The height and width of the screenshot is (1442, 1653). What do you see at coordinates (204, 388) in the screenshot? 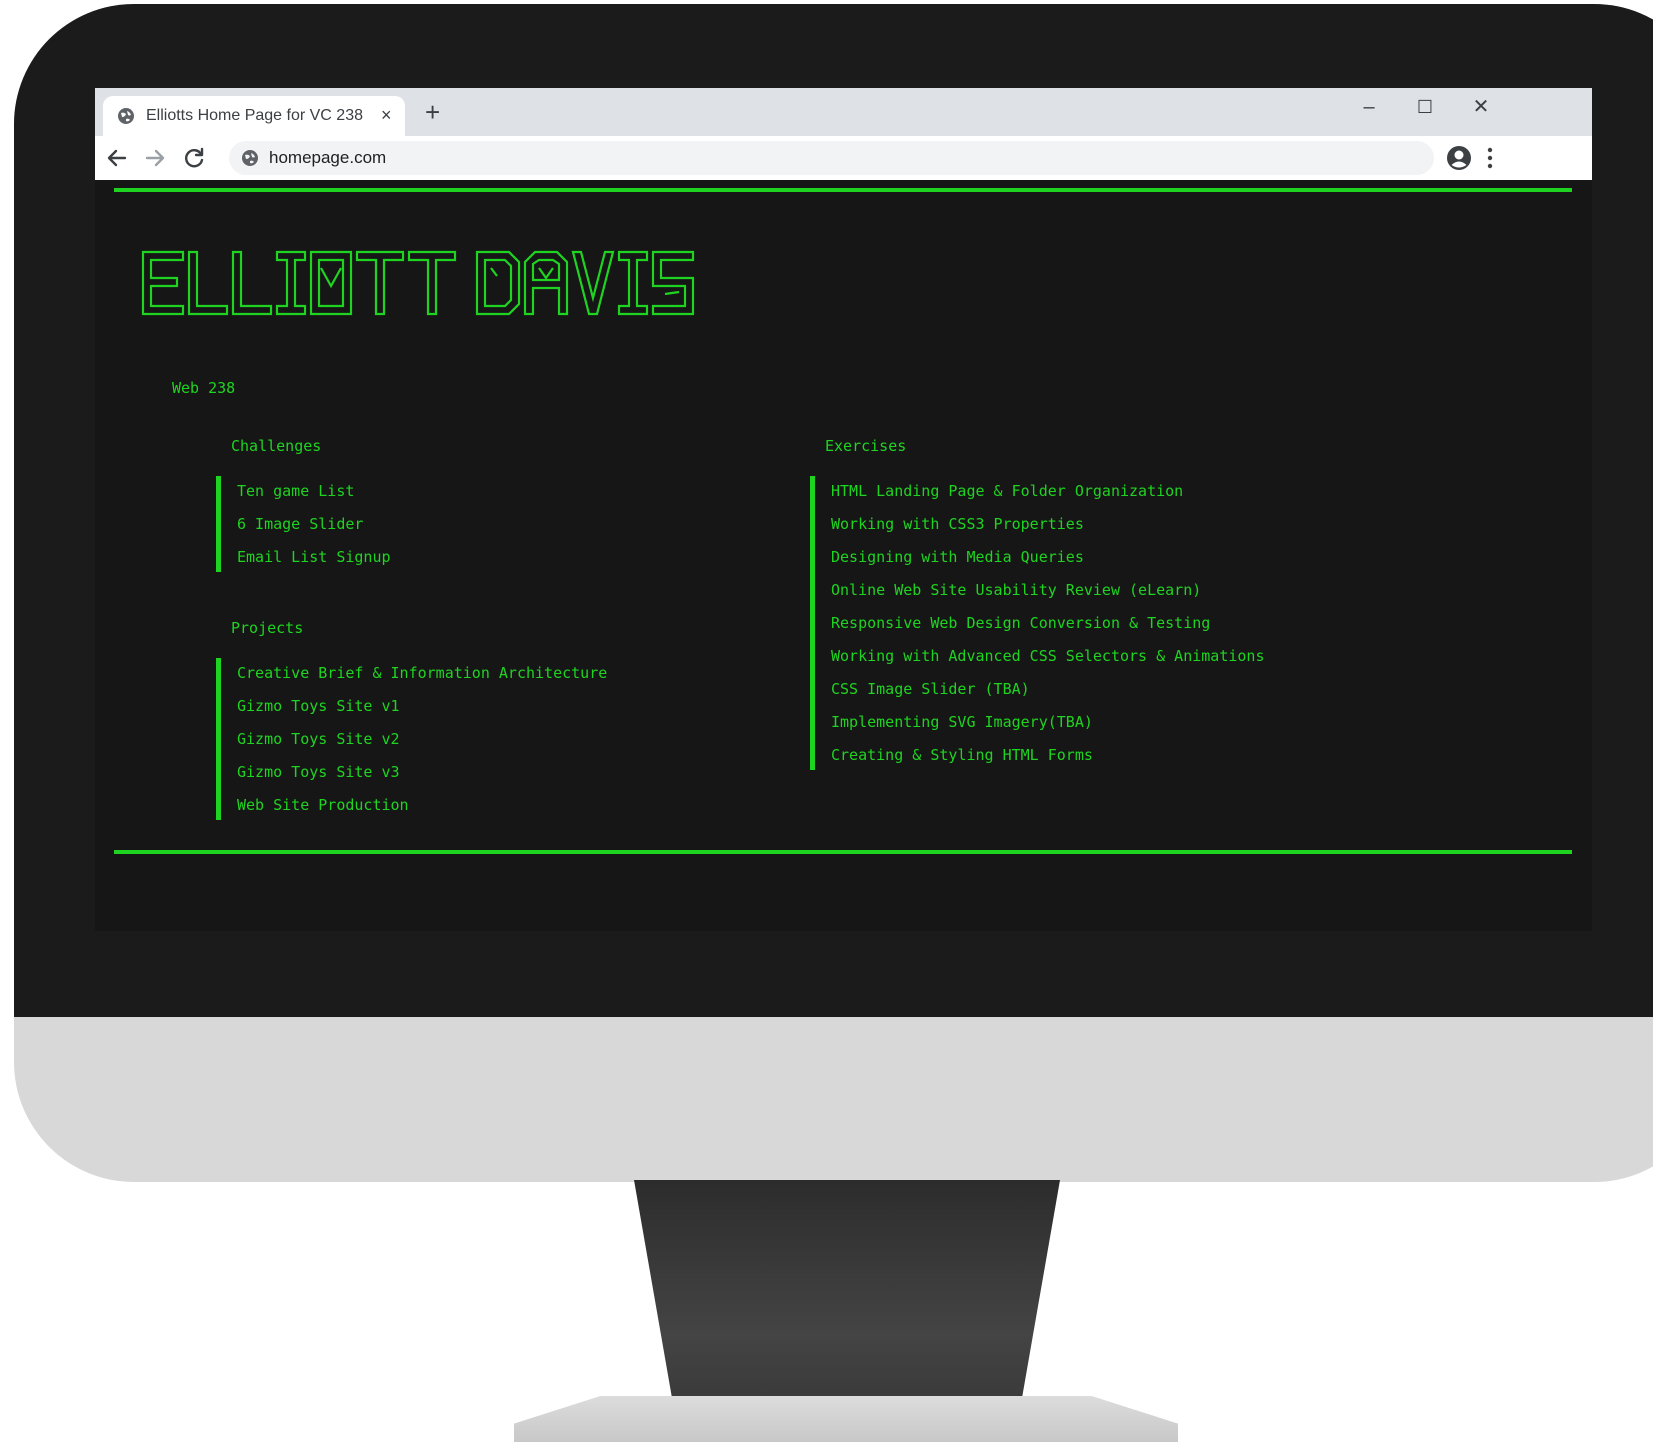
I see `course-label: Web 238` at bounding box center [204, 388].